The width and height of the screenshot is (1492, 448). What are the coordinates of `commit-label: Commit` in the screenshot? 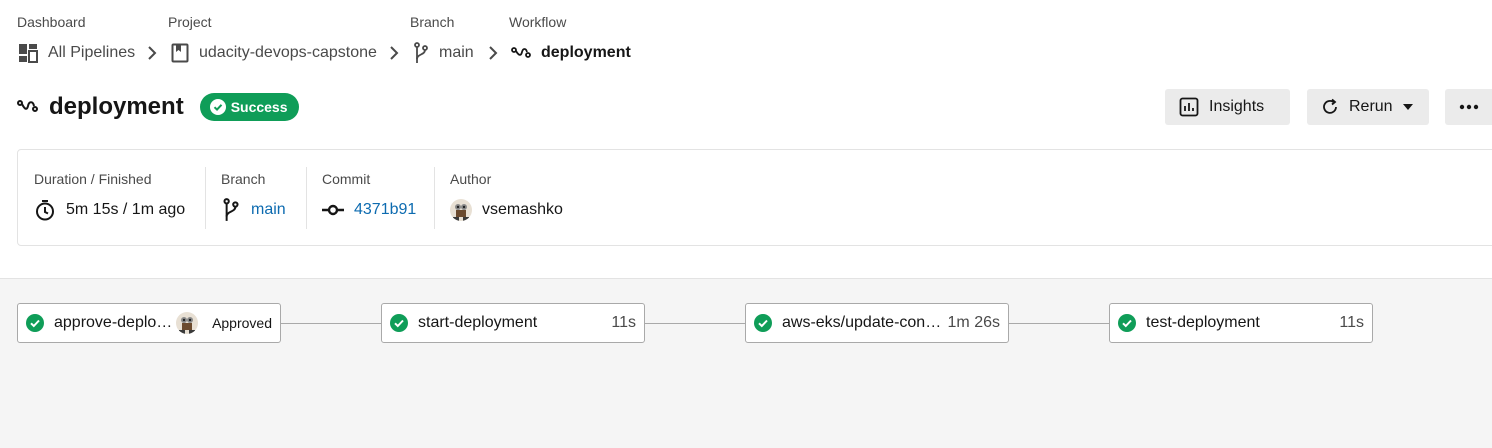 It's located at (346, 179).